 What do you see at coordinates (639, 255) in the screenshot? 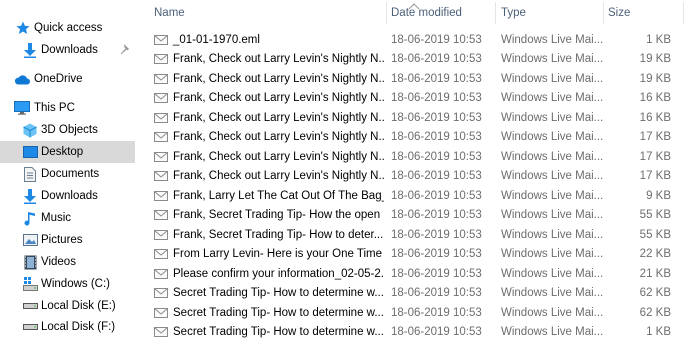
I see `file-size: 22 KB` at bounding box center [639, 255].